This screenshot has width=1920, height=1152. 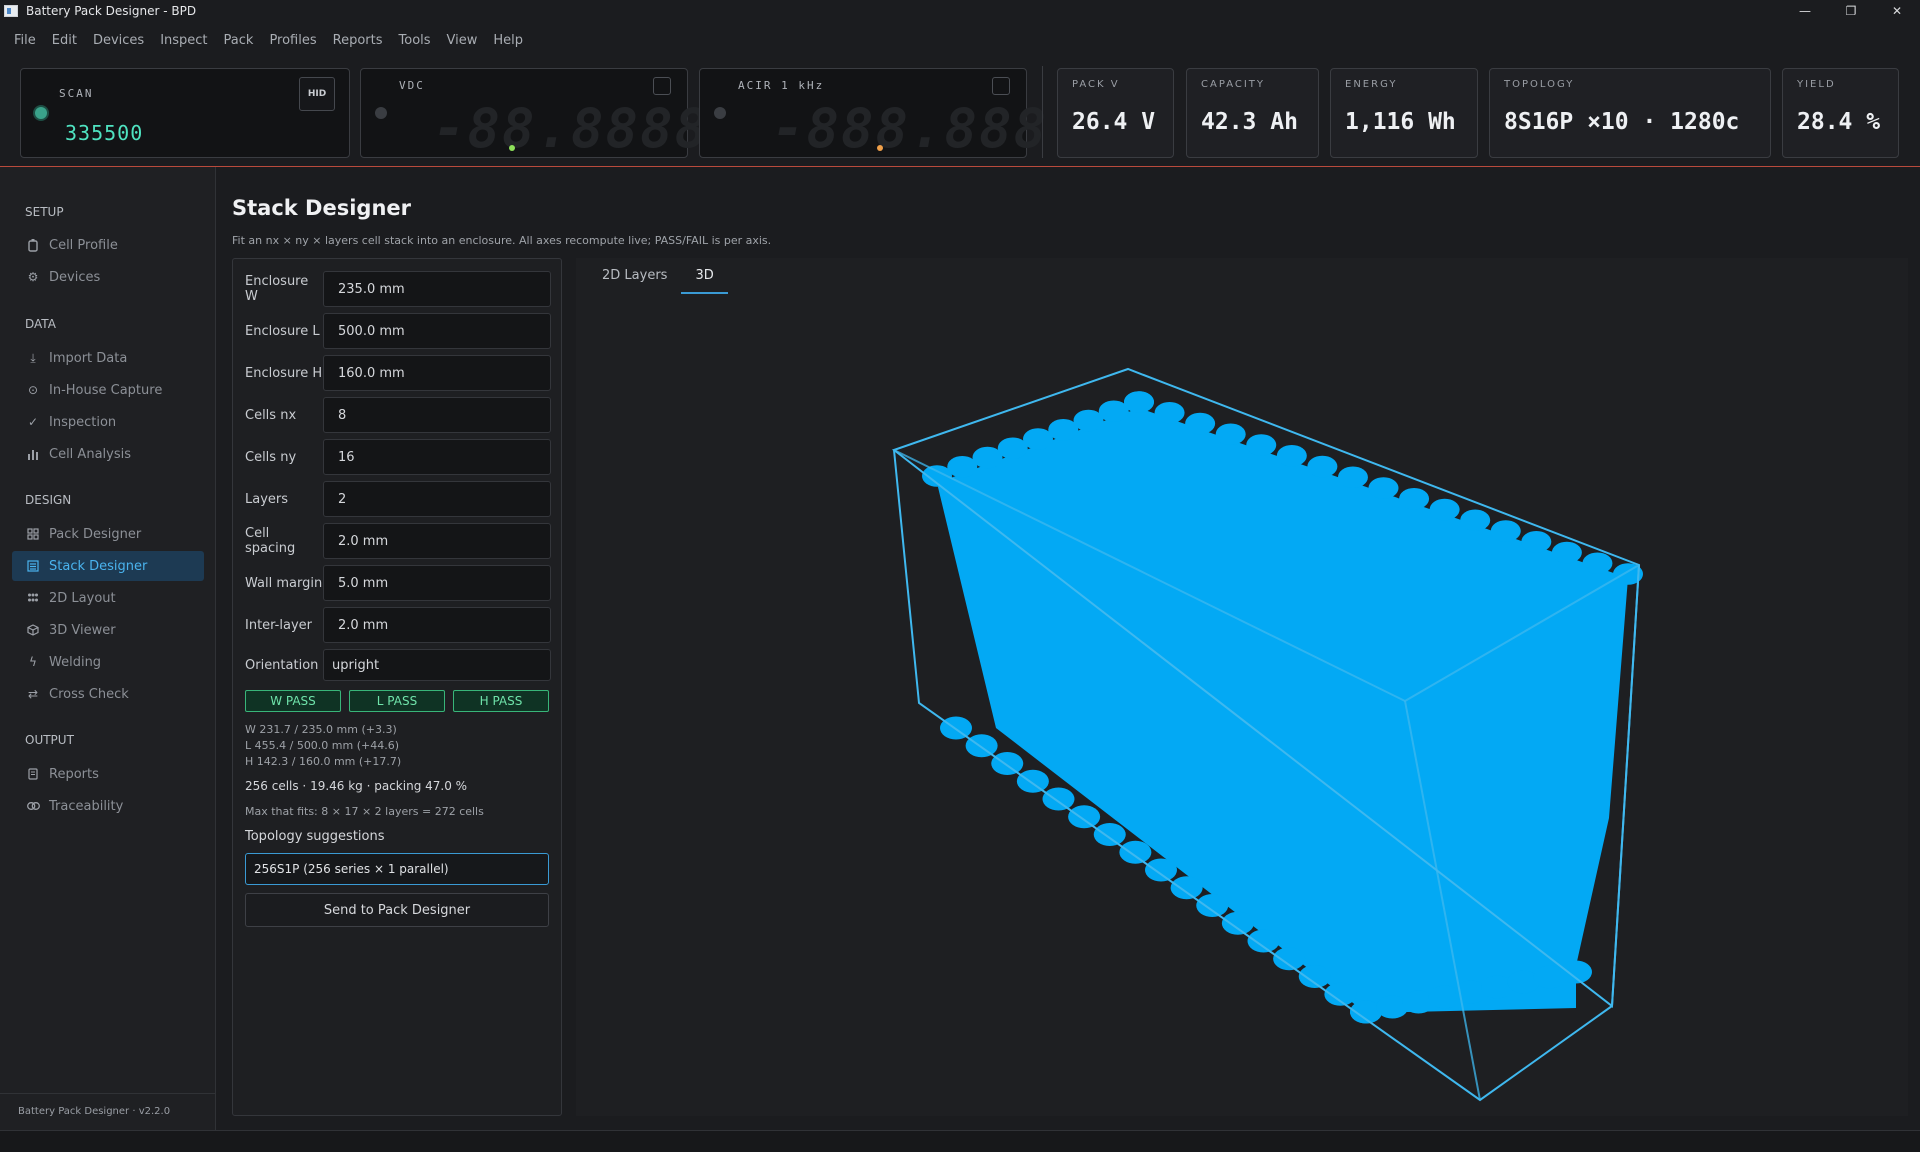 I want to click on field-wall-margin: Wall margin 5.0 mm, so click(x=398, y=583).